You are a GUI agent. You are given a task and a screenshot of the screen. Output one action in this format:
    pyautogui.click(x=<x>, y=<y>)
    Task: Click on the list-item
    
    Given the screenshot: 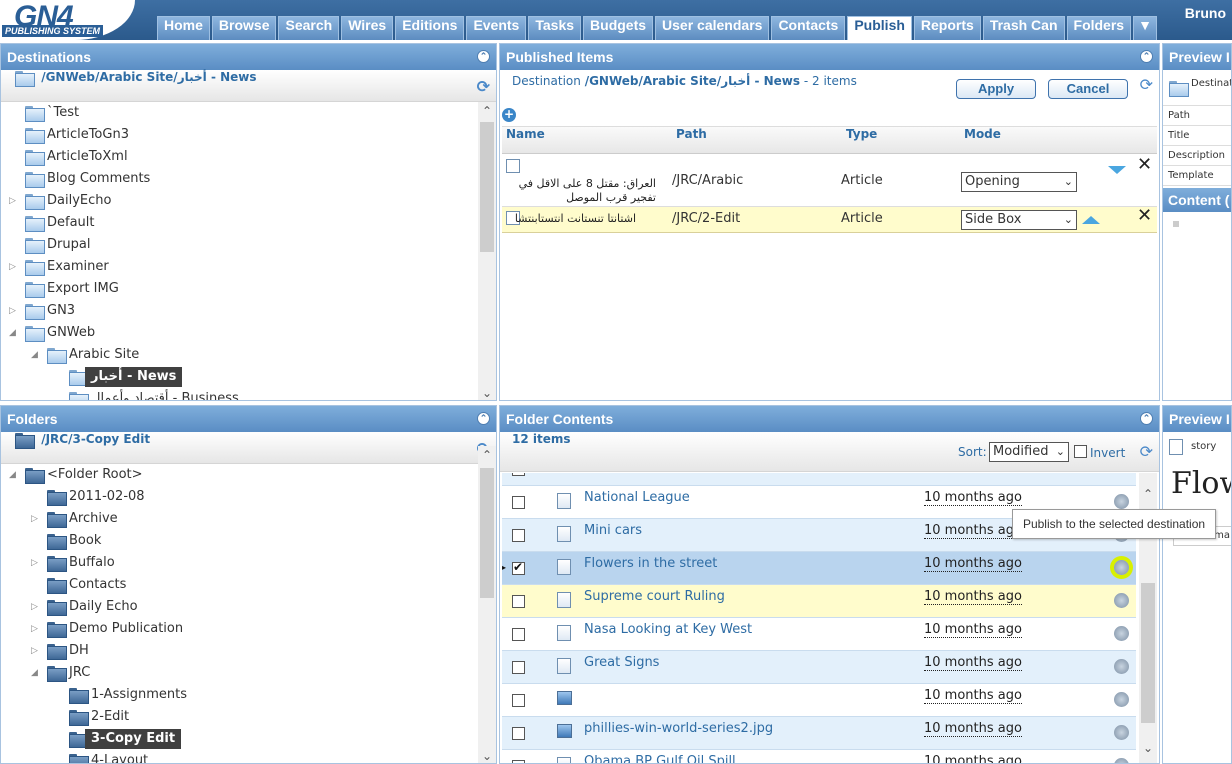 What is the action you would take?
    pyautogui.click(x=819, y=479)
    